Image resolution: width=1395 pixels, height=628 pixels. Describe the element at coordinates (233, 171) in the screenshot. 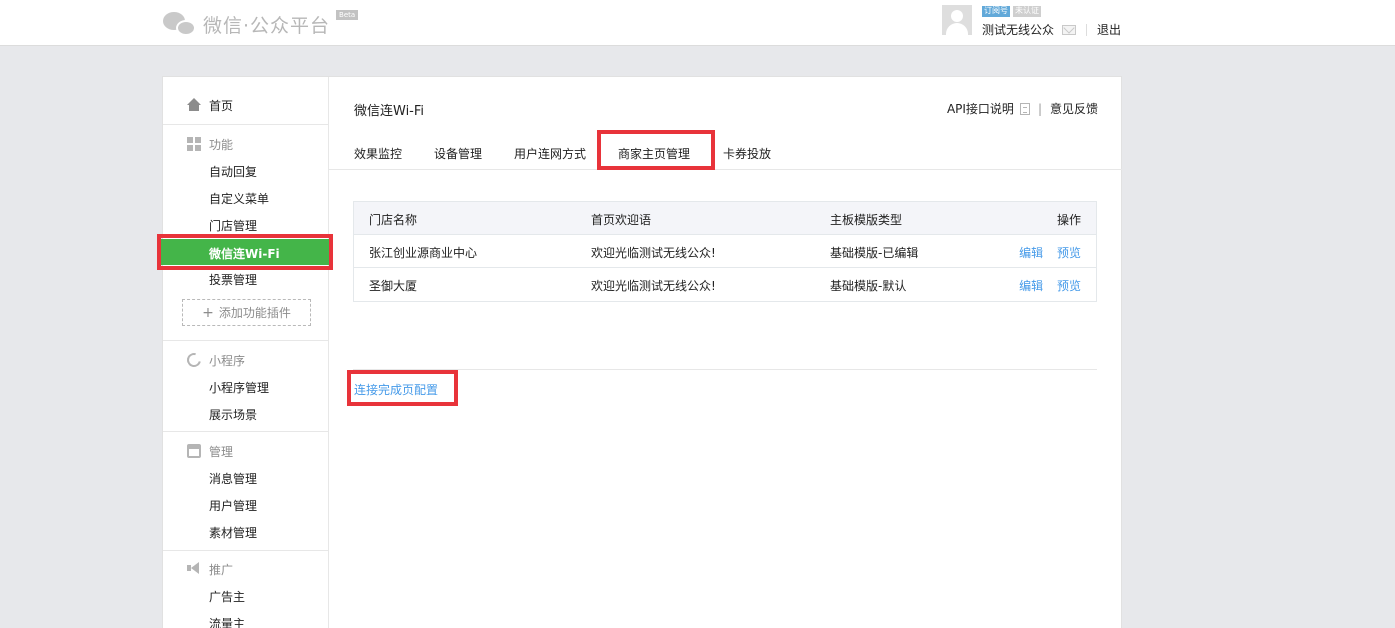

I see `sidebar-item-auto-reply: 自动回复` at that location.